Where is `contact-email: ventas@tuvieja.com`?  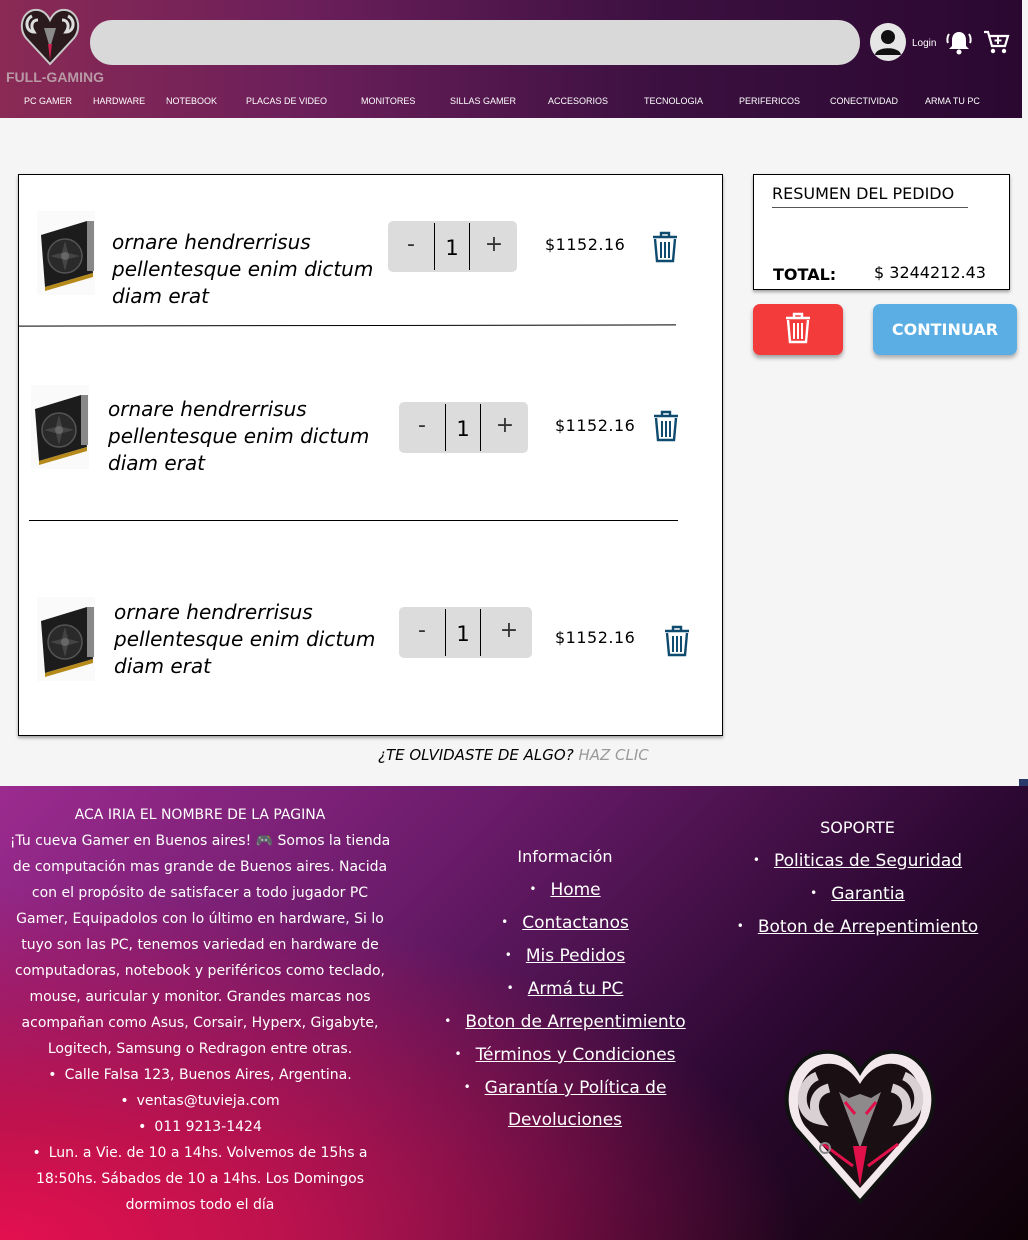 contact-email: ventas@tuvieja.com is located at coordinates (200, 1101).